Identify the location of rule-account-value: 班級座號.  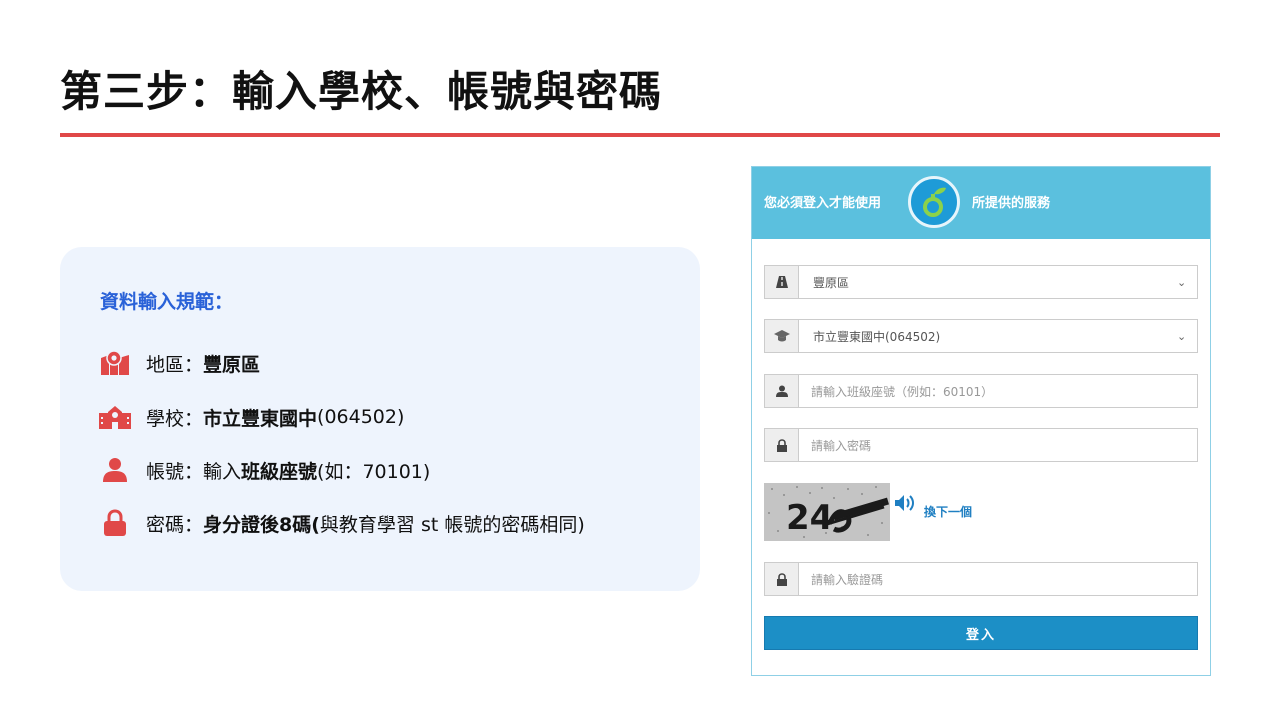
(279, 471).